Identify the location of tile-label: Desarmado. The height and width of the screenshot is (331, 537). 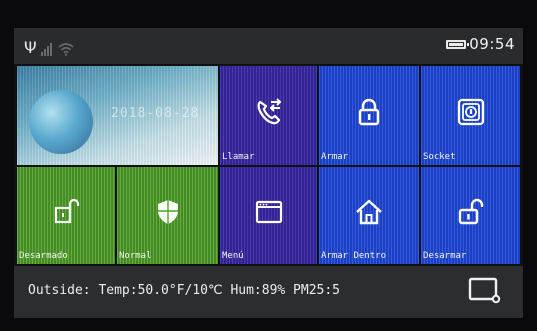
(43, 256).